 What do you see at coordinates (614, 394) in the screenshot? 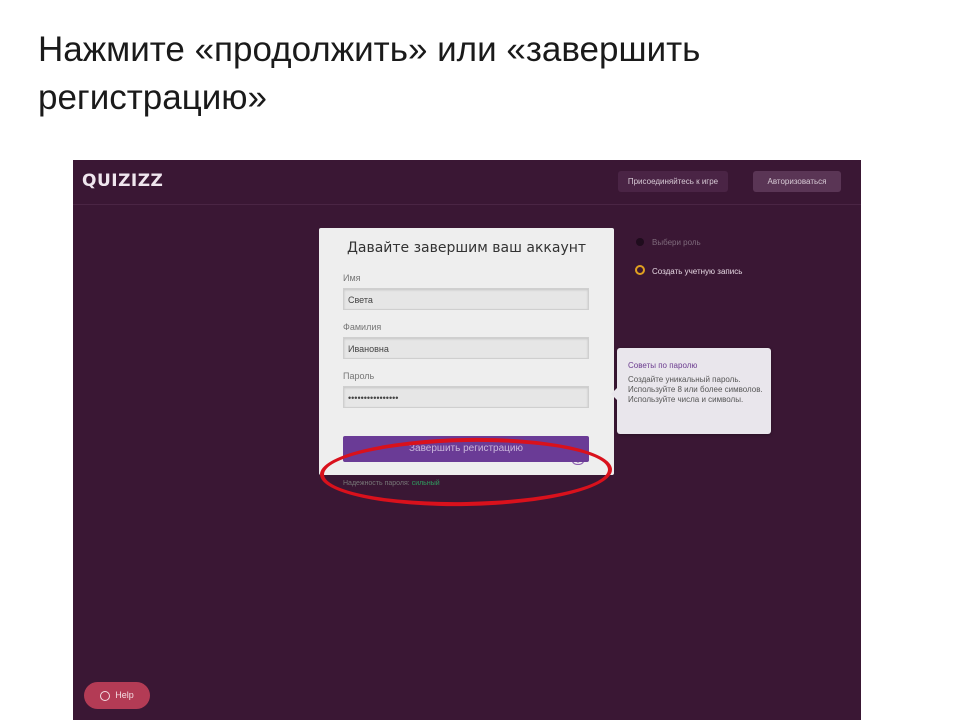
I see `tip-arrow` at bounding box center [614, 394].